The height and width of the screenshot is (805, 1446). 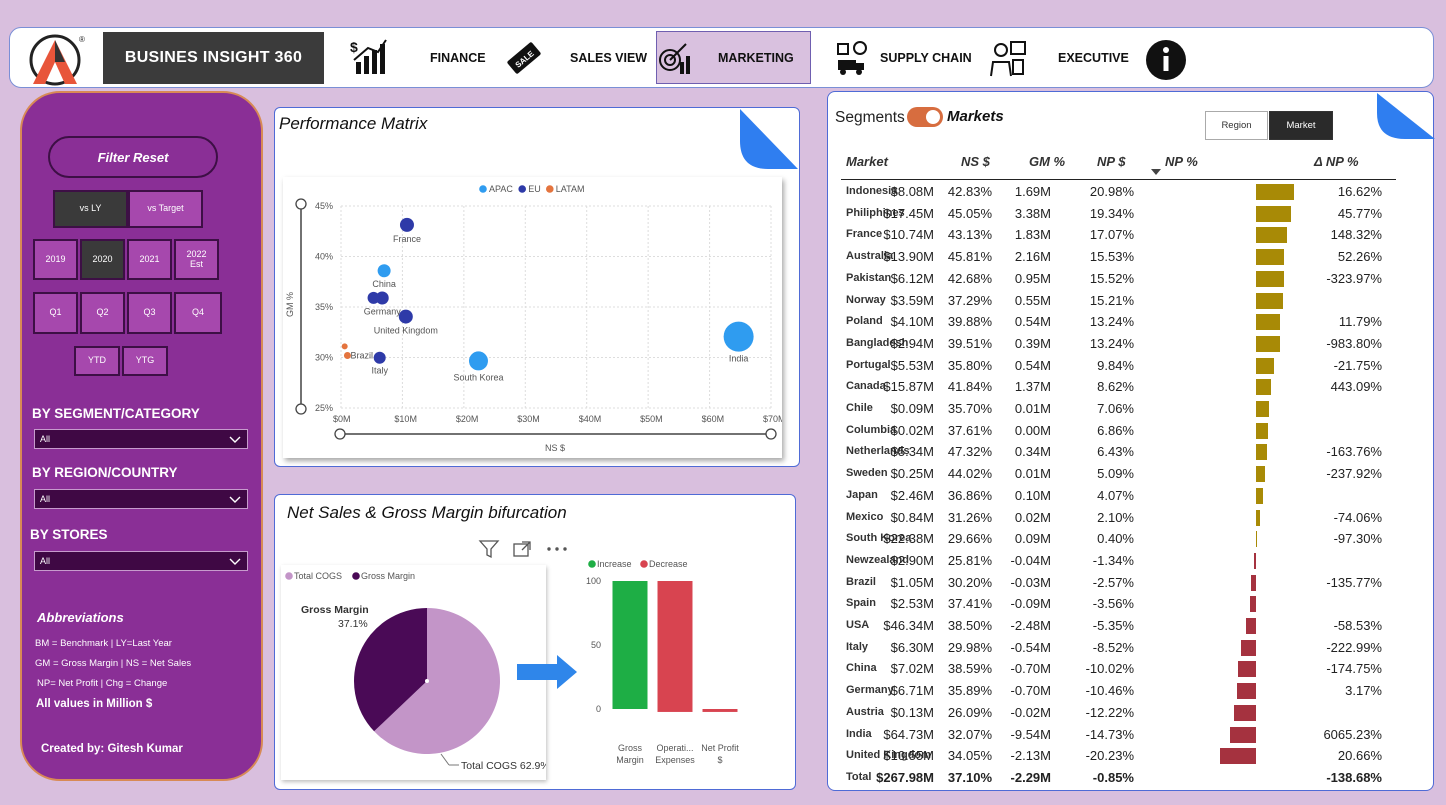 I want to click on more-options-icon, so click(x=557, y=549).